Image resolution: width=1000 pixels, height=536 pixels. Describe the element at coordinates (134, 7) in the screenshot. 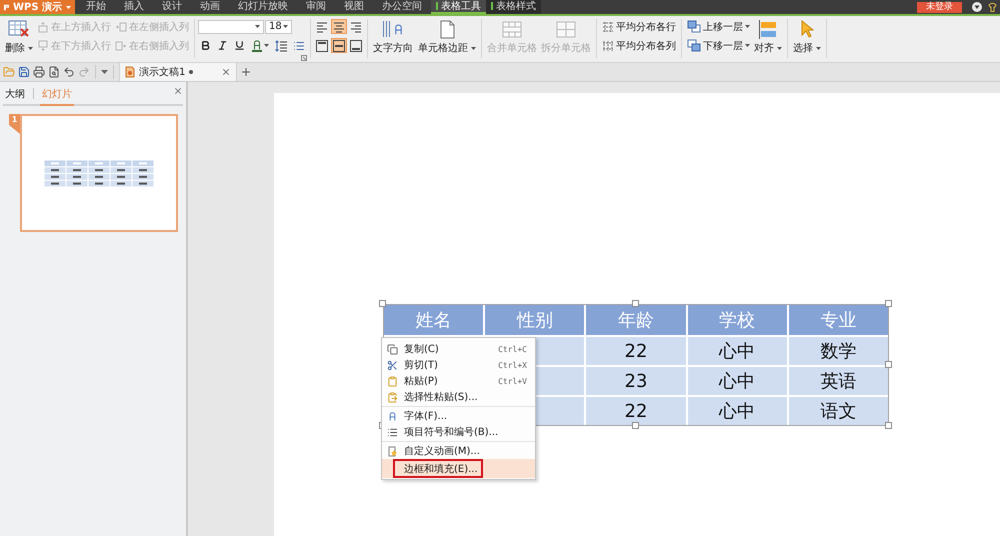

I see `menu-tab: 插入` at that location.